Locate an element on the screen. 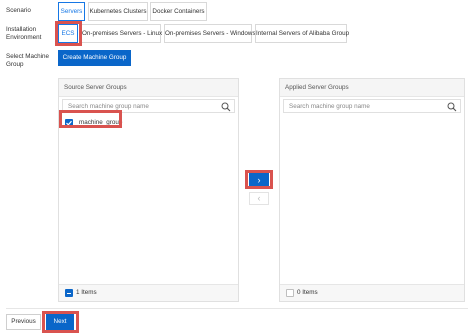 This screenshot has height=333, width=474. move-right-button: › is located at coordinates (259, 179).